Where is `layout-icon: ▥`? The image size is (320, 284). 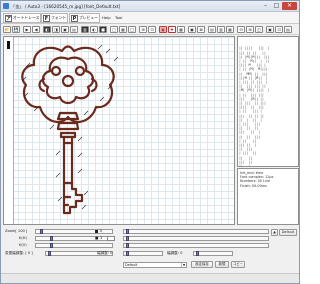 layout-icon: ▥ is located at coordinates (221, 29).